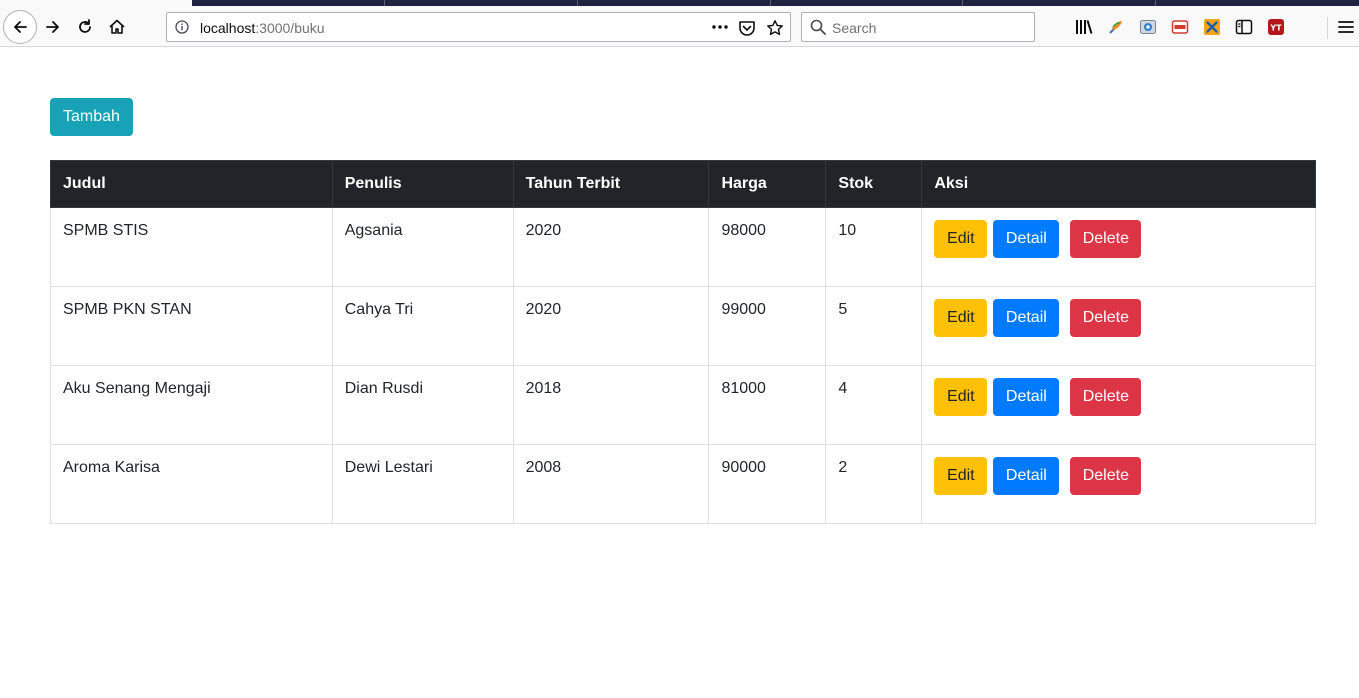 Image resolution: width=1359 pixels, height=698 pixels. Describe the element at coordinates (191, 326) in the screenshot. I see `cell-judul: SPMB PKN STAN` at that location.